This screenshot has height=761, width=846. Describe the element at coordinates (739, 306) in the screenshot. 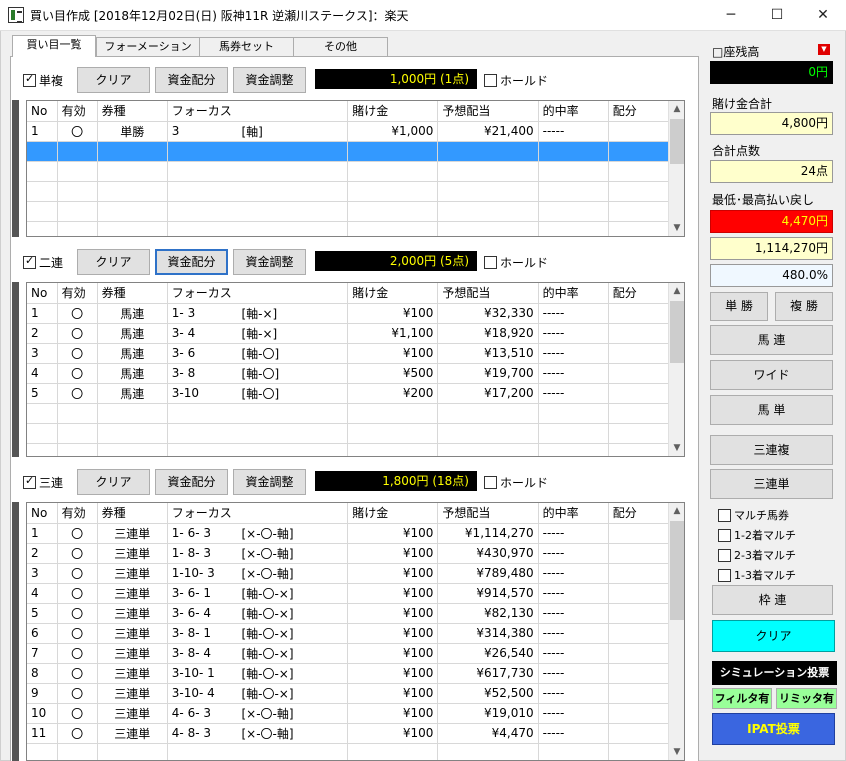

I see `tansho-button: 単 勝` at that location.